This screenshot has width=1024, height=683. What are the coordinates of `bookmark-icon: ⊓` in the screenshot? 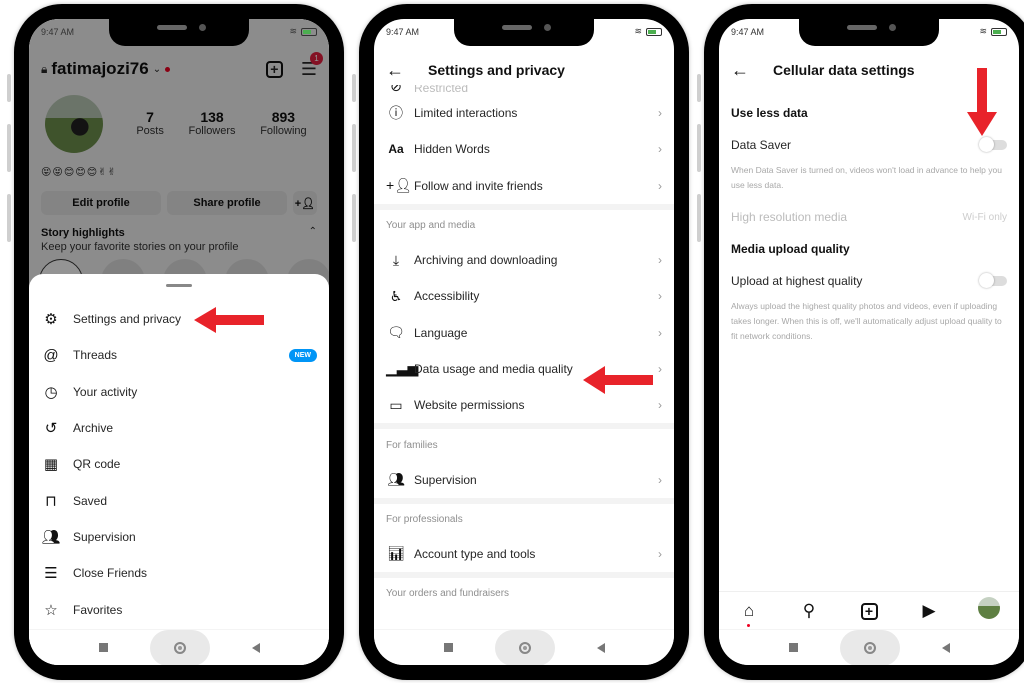 It's located at (51, 501).